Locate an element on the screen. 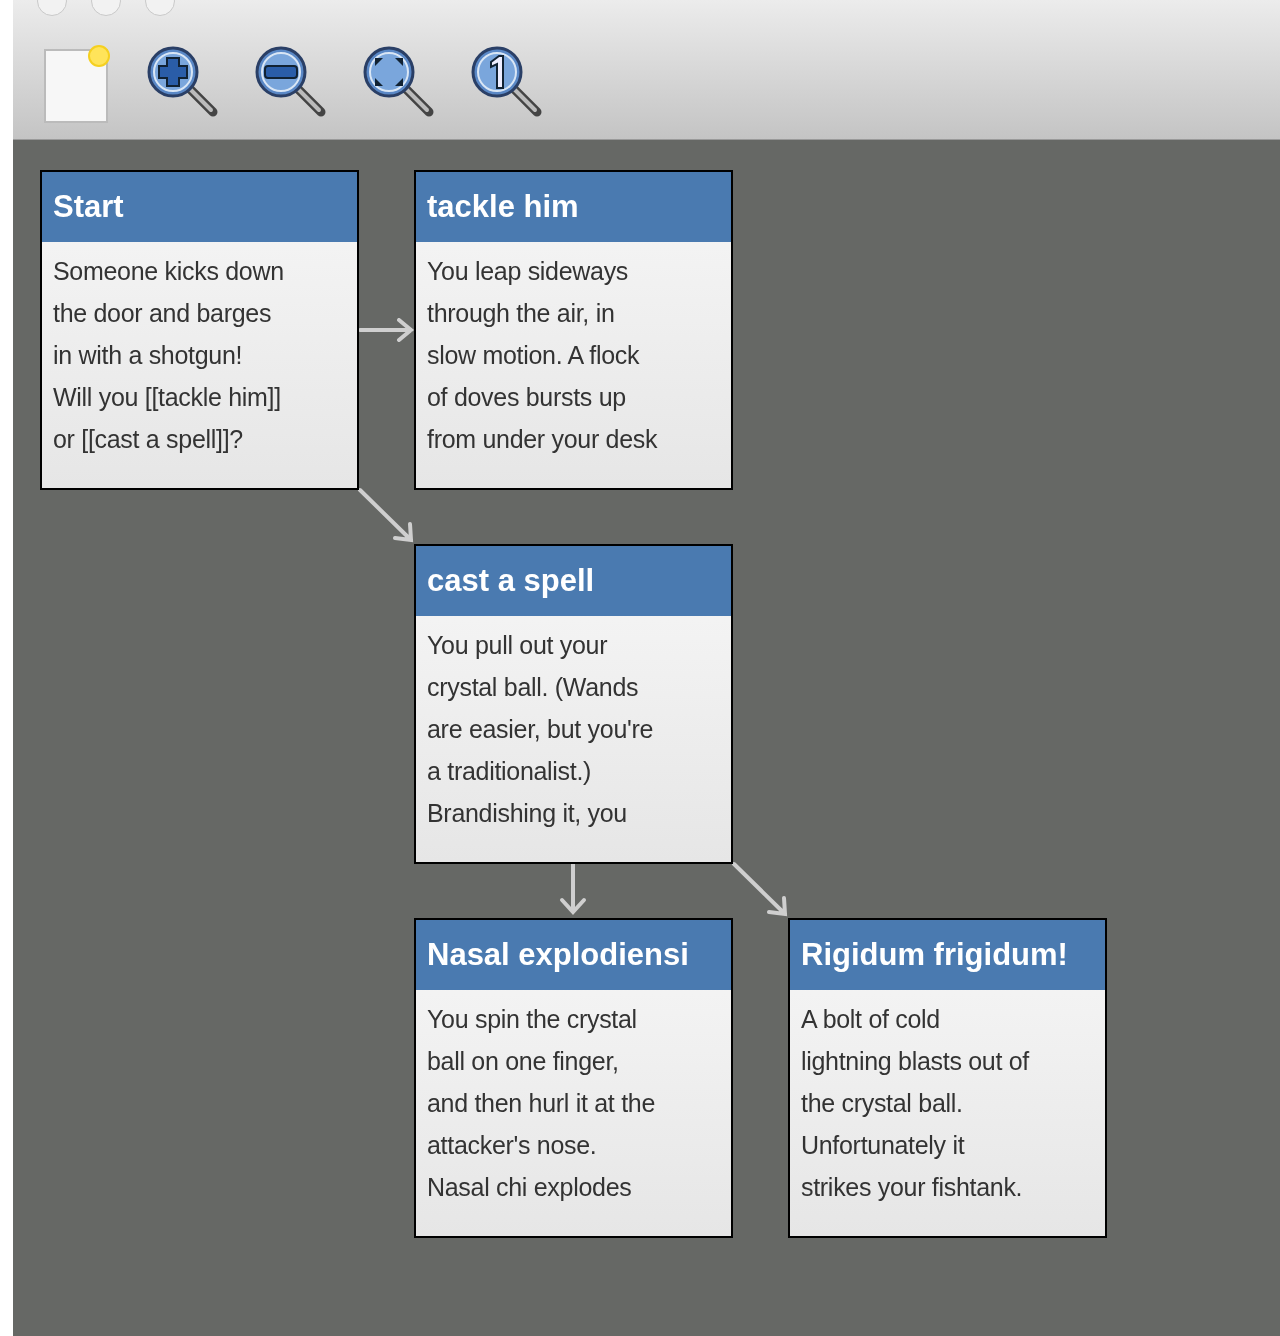  passage-card: cast a spell You pull out your crystal ball. (Wands are easier, but you're a traditionalist.) Brandishing it, you is located at coordinates (573, 704).